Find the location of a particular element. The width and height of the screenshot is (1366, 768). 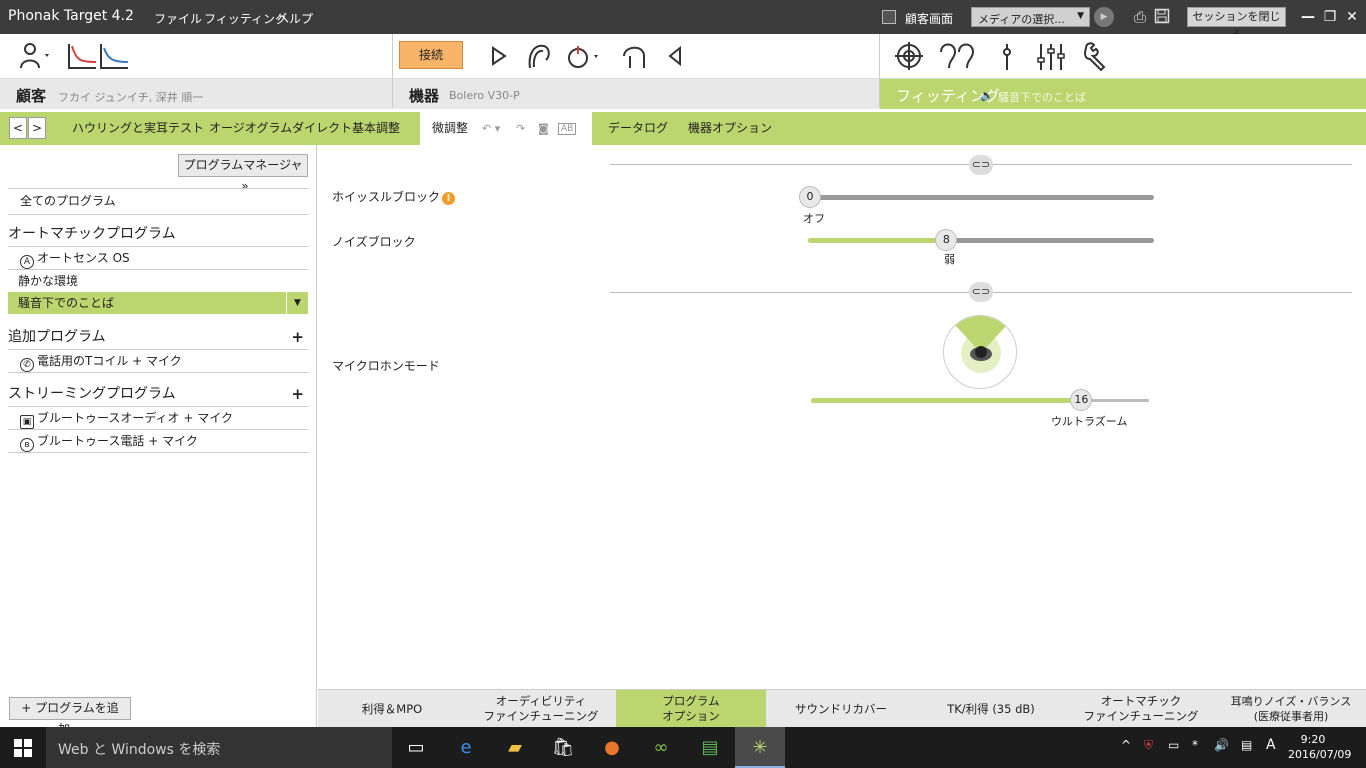

program-manager-button: プログラムマネージャ » is located at coordinates (243, 173).